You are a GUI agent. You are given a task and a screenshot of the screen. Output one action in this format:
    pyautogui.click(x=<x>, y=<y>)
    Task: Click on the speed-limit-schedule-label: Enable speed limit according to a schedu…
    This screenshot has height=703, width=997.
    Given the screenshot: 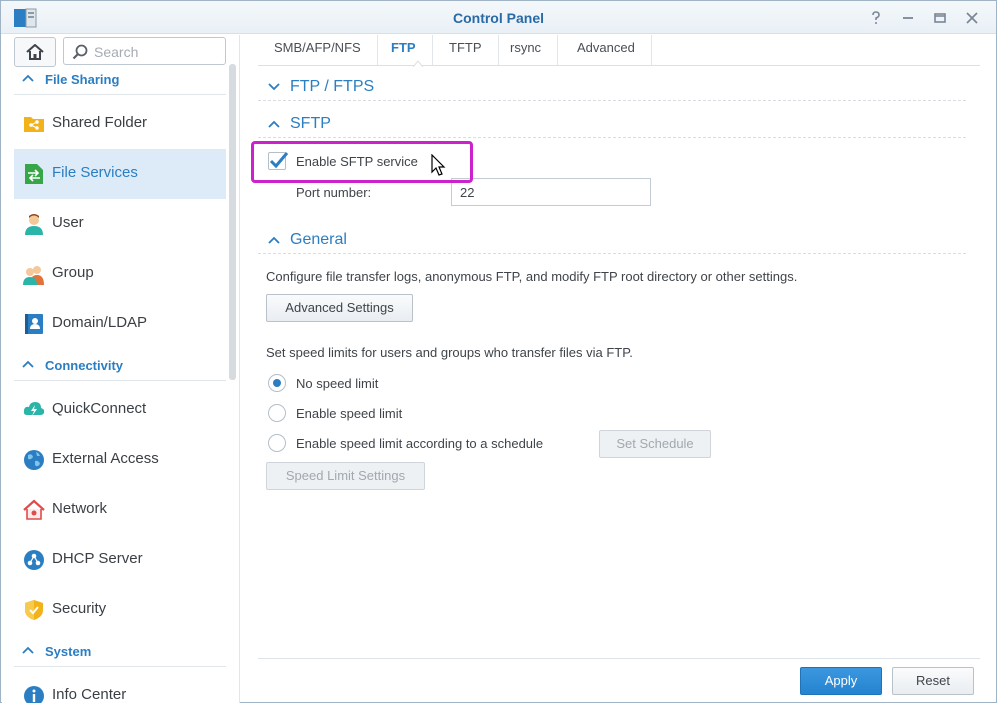 What is the action you would take?
    pyautogui.click(x=419, y=443)
    